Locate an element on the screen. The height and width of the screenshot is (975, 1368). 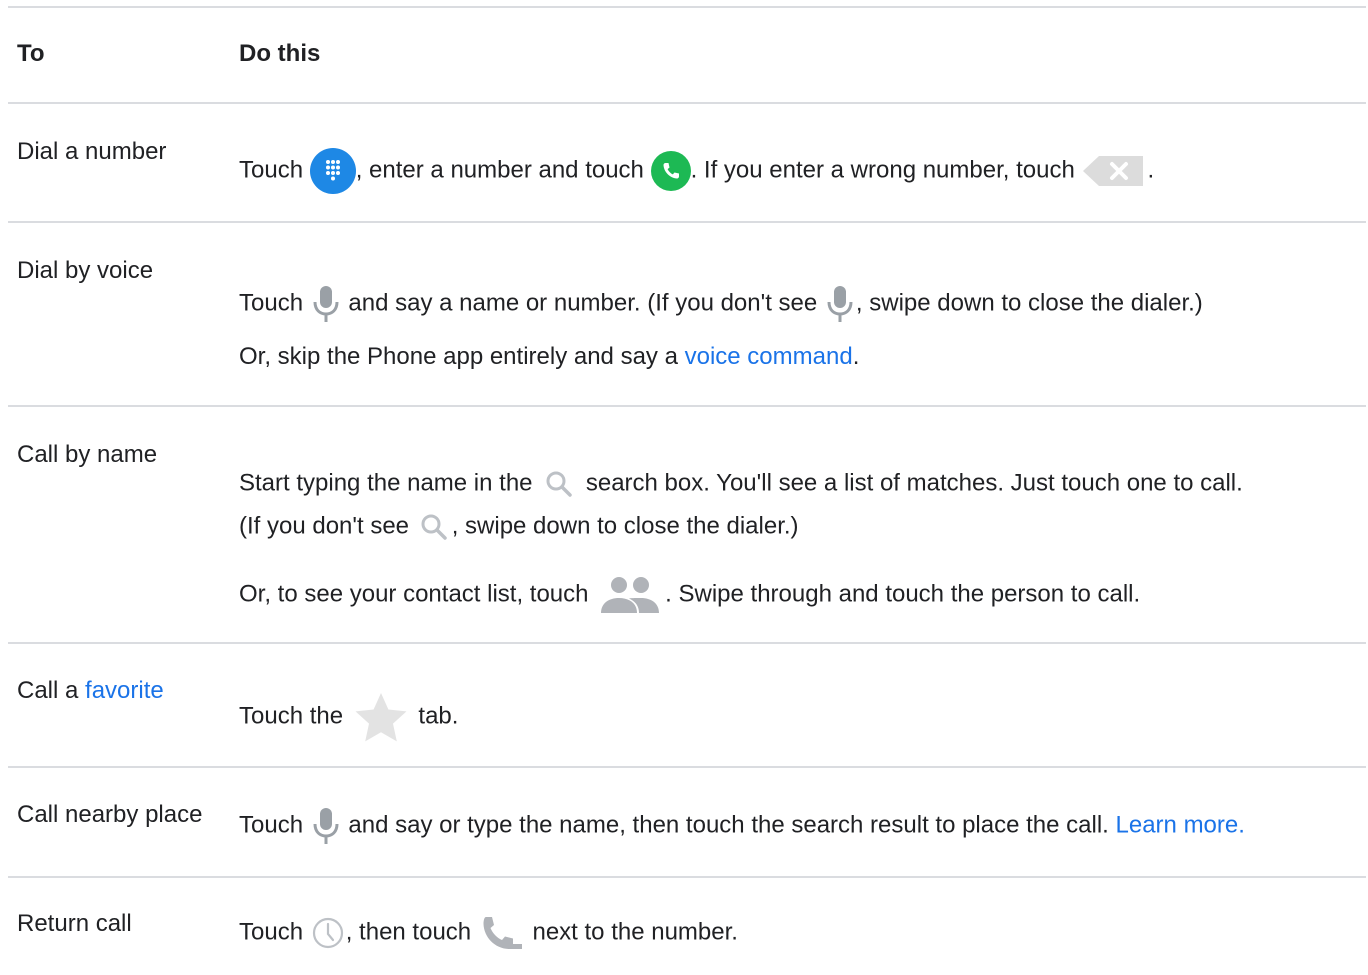
backspace-icon is located at coordinates (1114, 171).